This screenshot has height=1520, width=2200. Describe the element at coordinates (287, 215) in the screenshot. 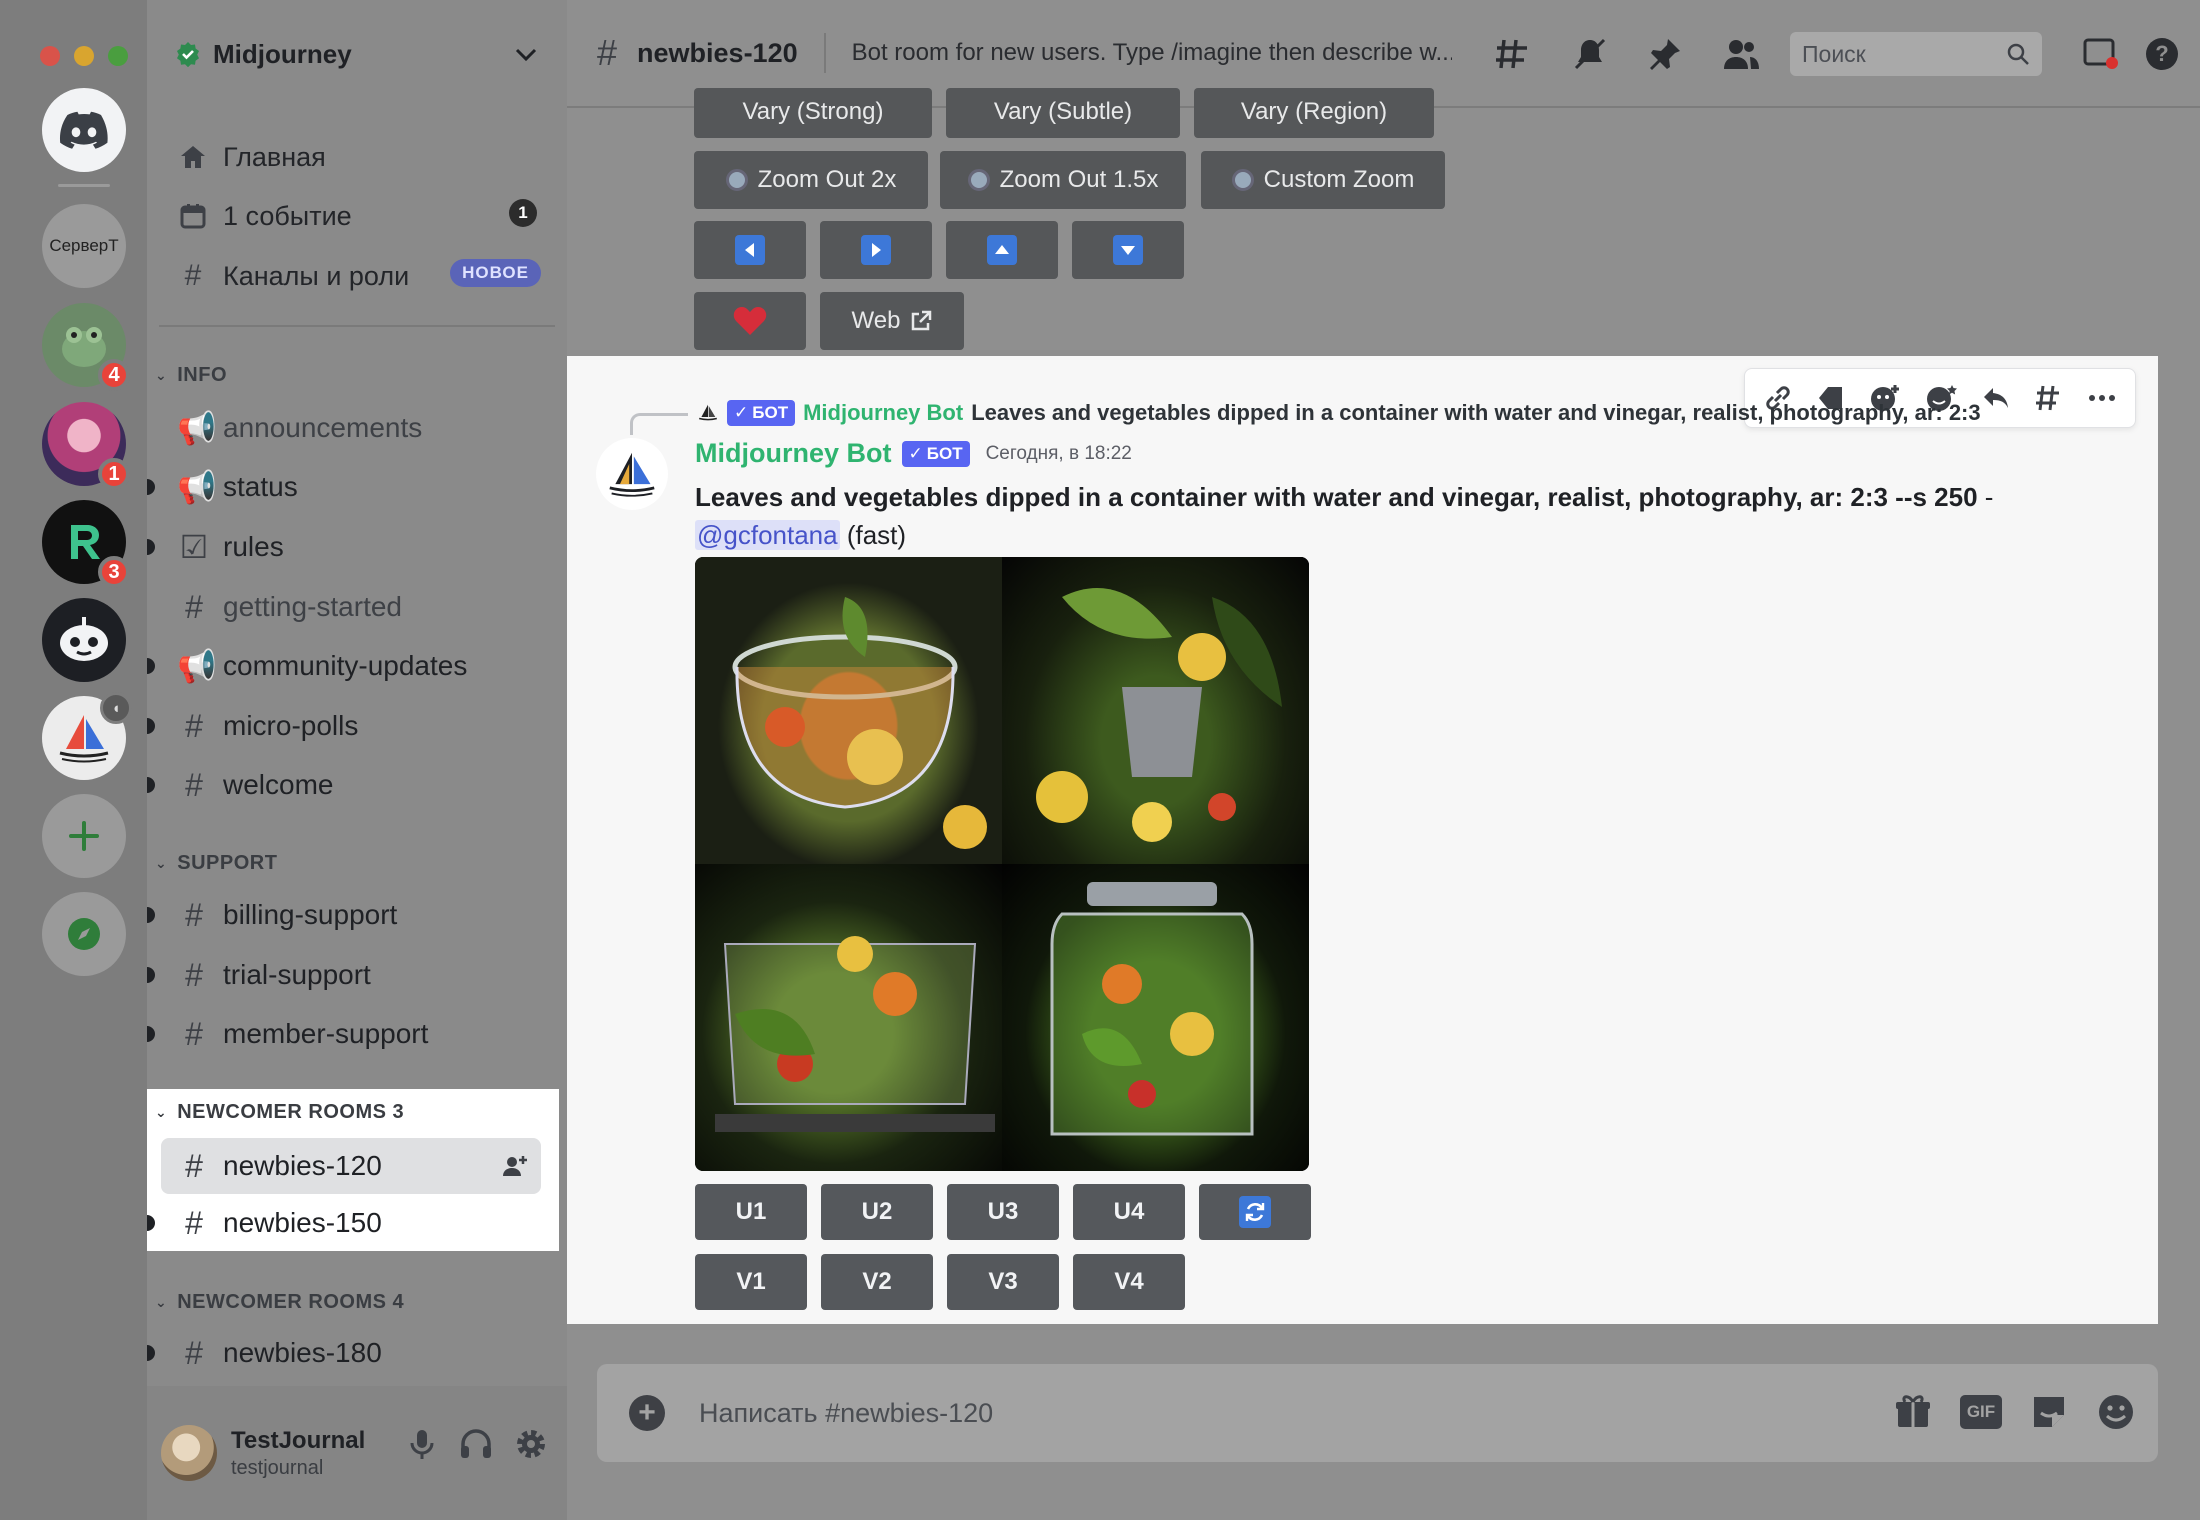

I see `nav-events-label: 1 событие` at that location.